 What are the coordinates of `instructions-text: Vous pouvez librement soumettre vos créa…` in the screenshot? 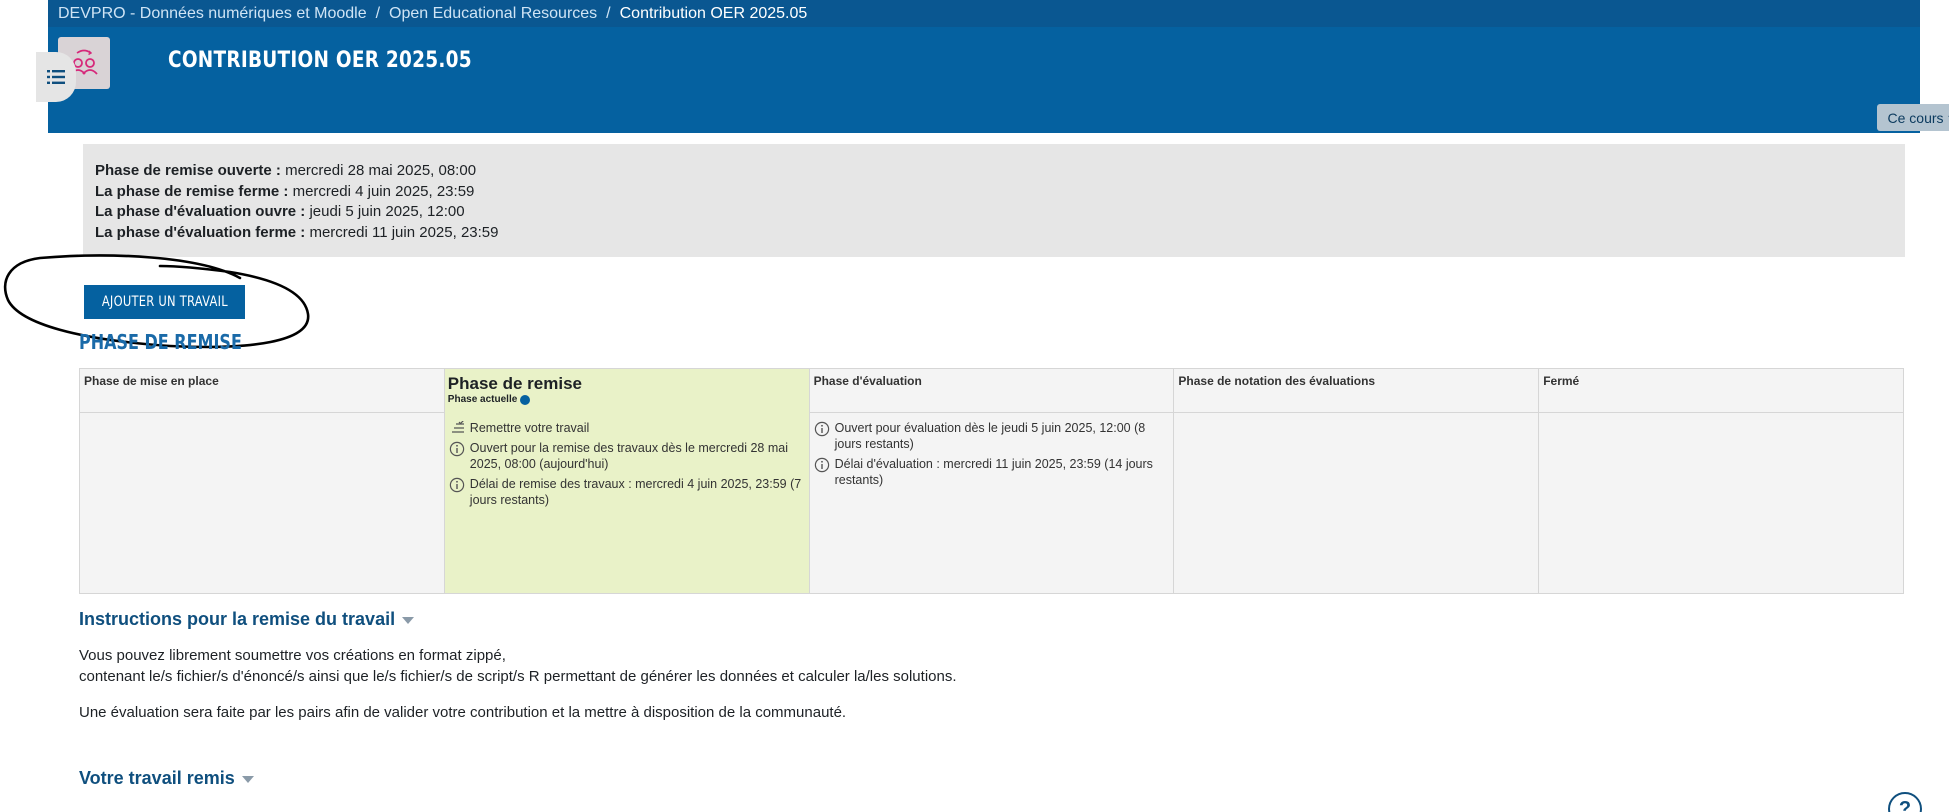 It's located at (518, 666).